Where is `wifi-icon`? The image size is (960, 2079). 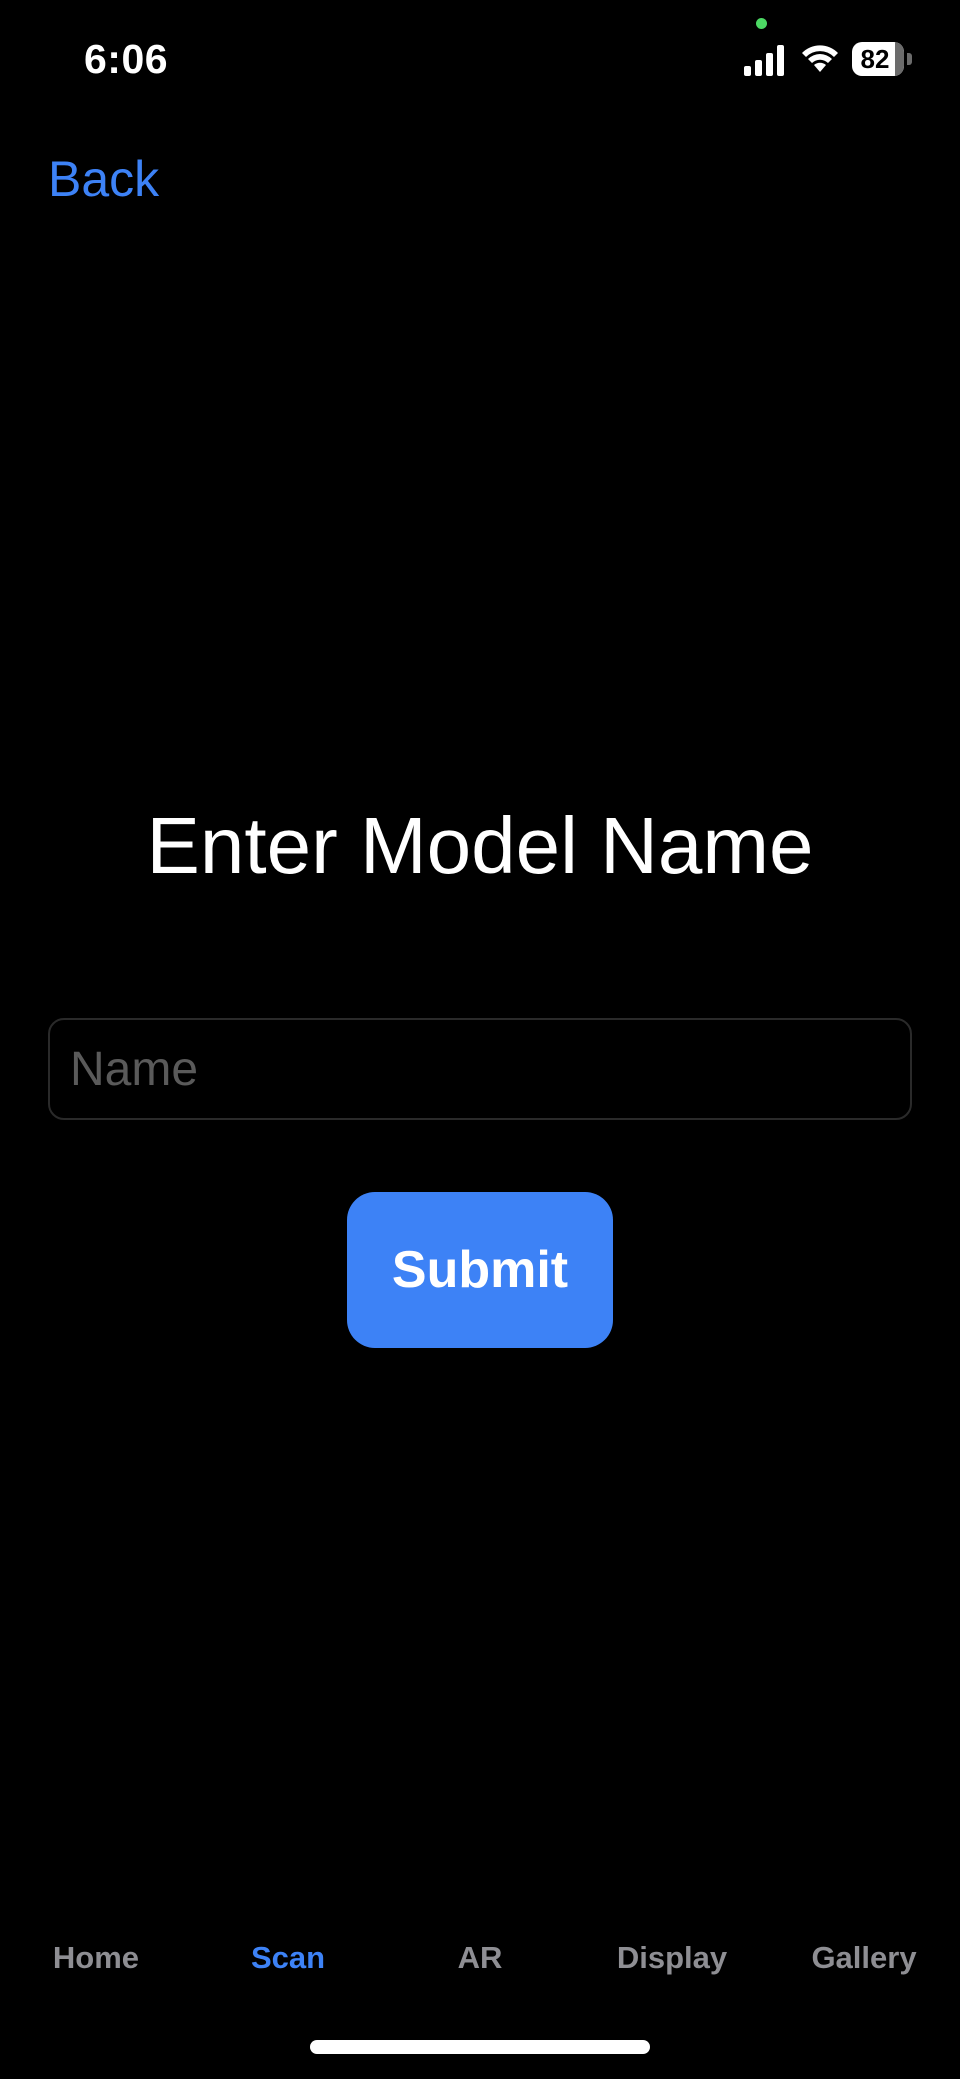 wifi-icon is located at coordinates (820, 58).